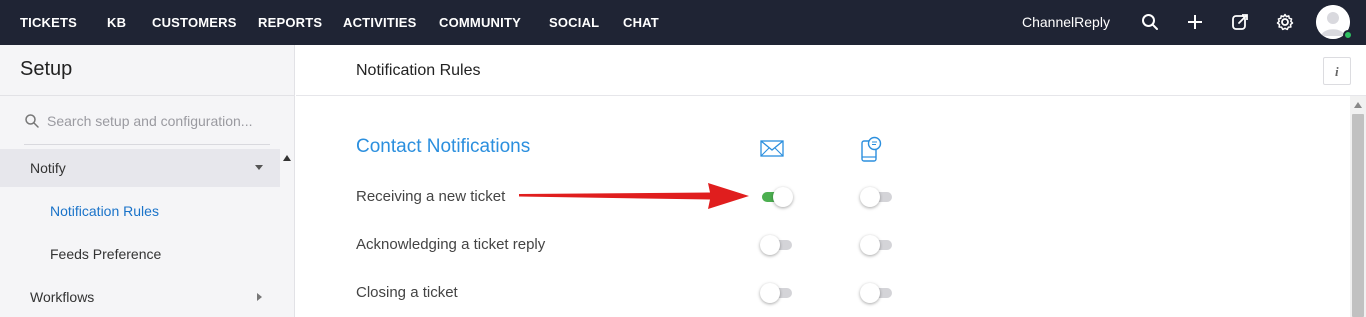 The image size is (1366, 317). What do you see at coordinates (194, 22) in the screenshot?
I see `nav-customers: CUSTOMERS` at bounding box center [194, 22].